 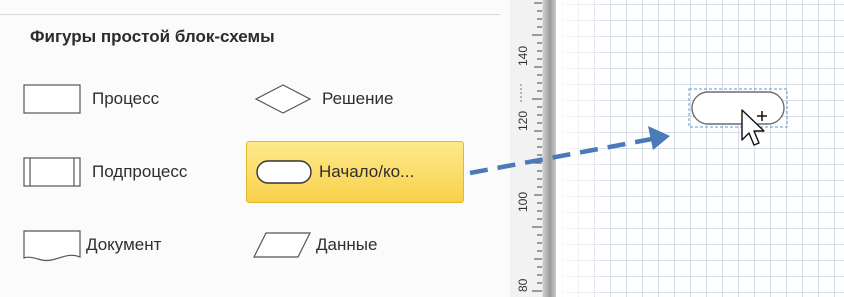 I want to click on shape-decision: Решение, so click(x=346, y=99).